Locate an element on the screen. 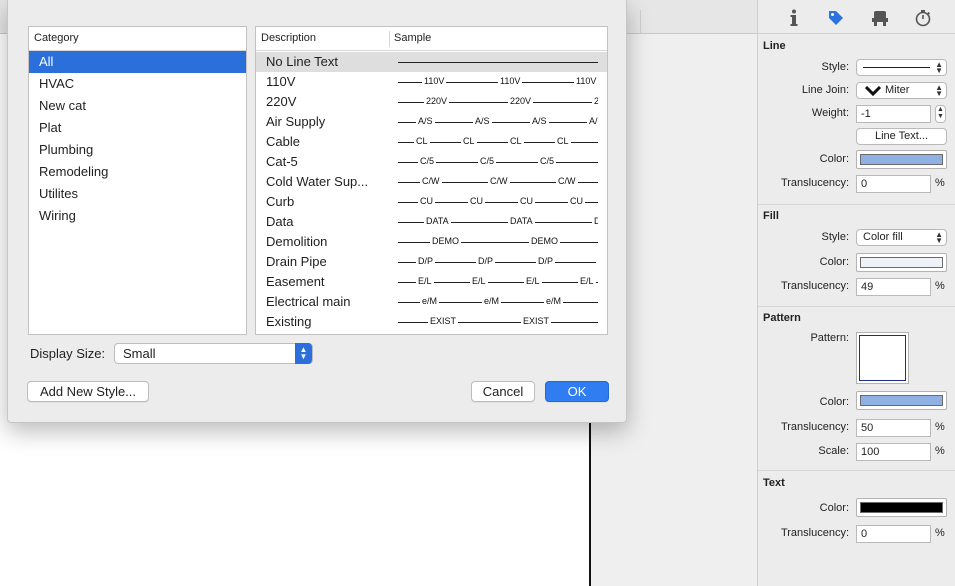  pattern-color-well is located at coordinates (901, 400).